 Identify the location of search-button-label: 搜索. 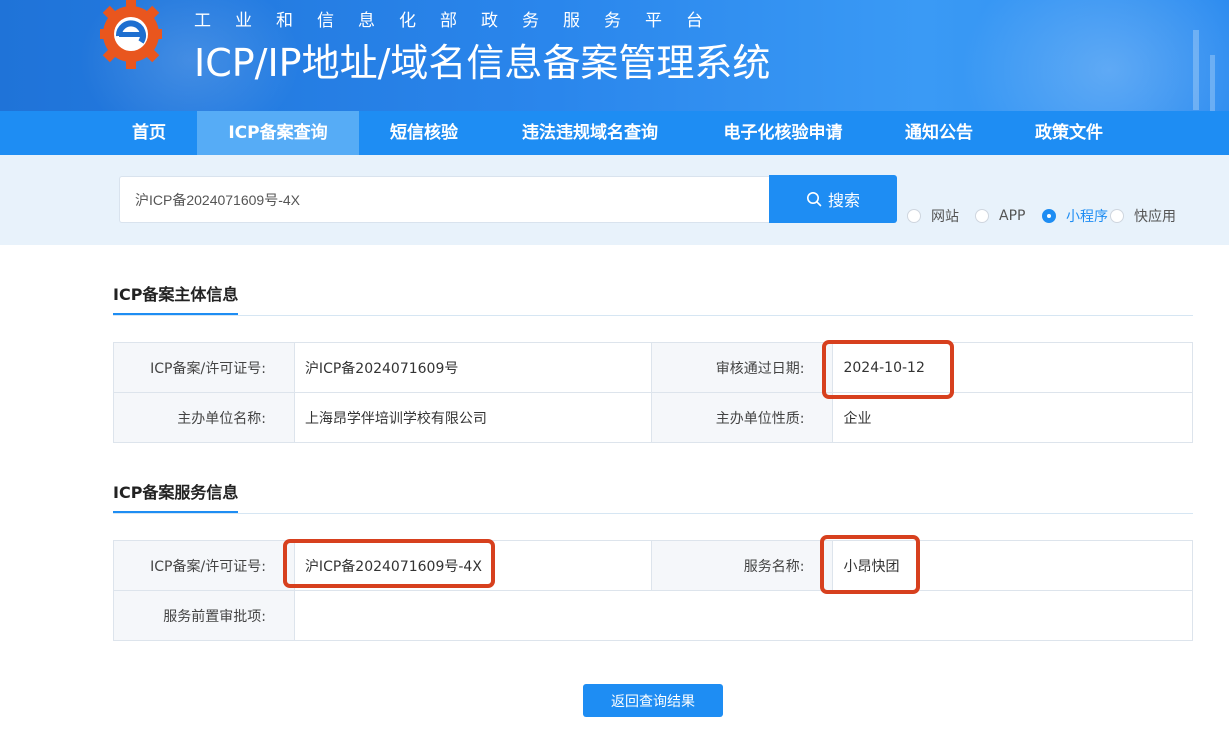
(843, 200).